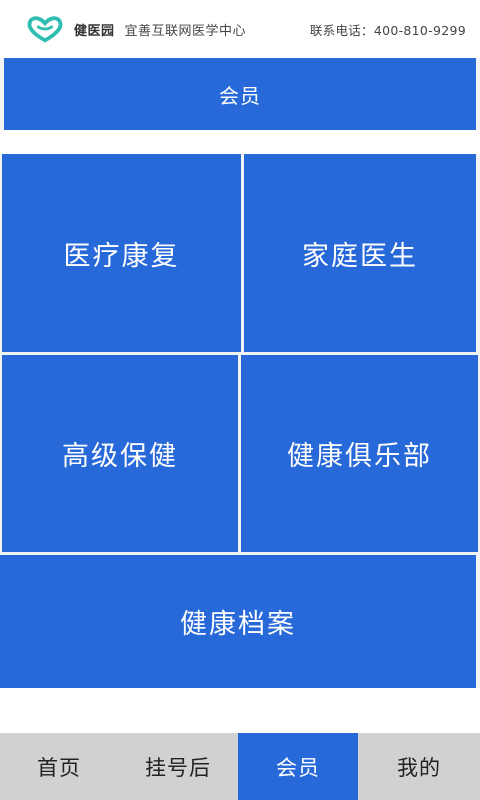 Image resolution: width=480 pixels, height=800 pixels. I want to click on brand-logo-icon, so click(45, 29).